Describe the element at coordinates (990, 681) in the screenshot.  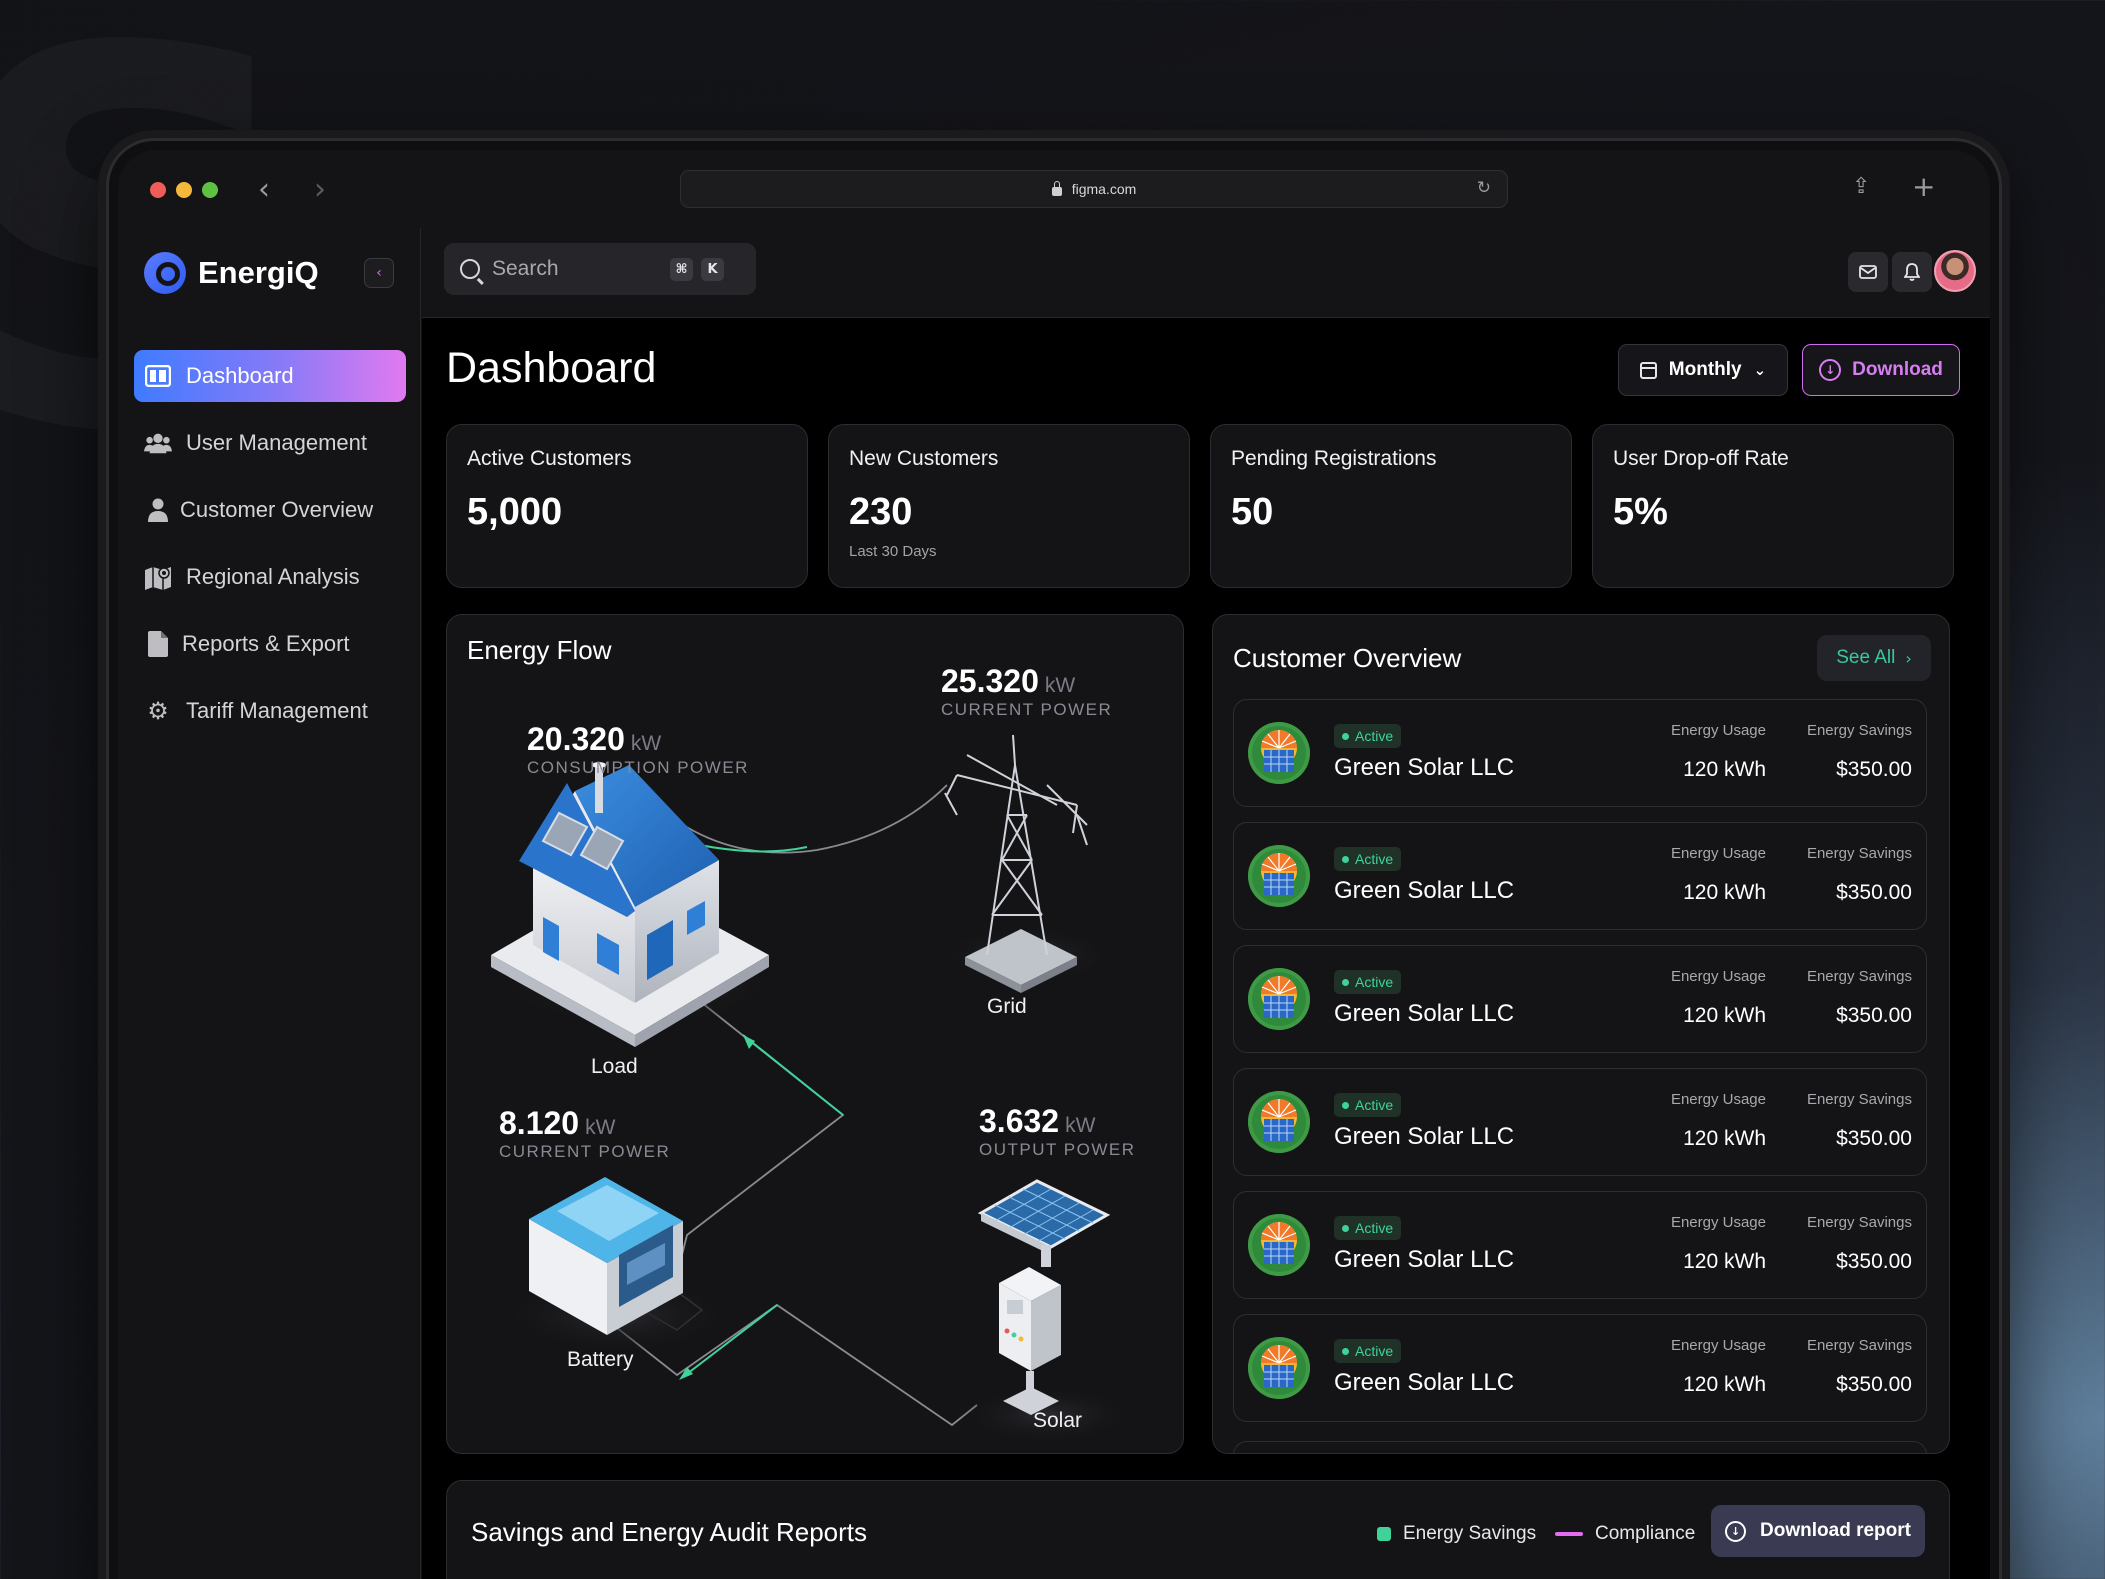
I see `grid-power-value: 25.320` at that location.